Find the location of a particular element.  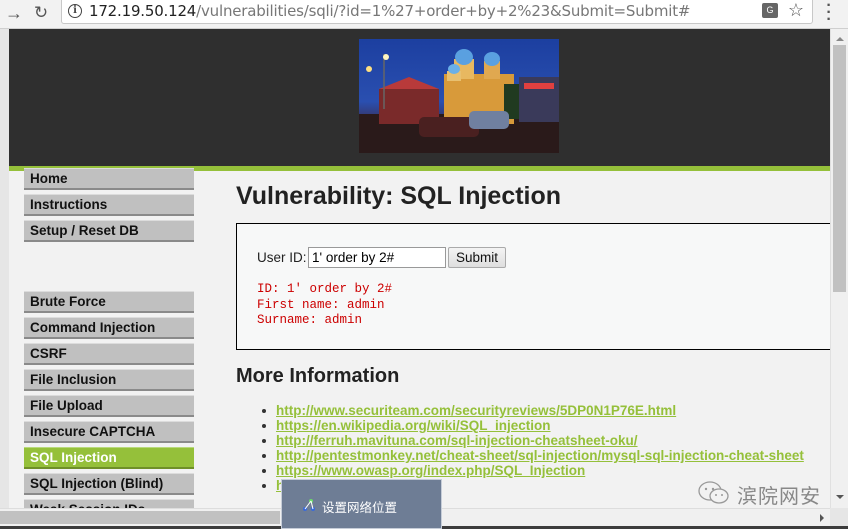

banner-image is located at coordinates (459, 96).